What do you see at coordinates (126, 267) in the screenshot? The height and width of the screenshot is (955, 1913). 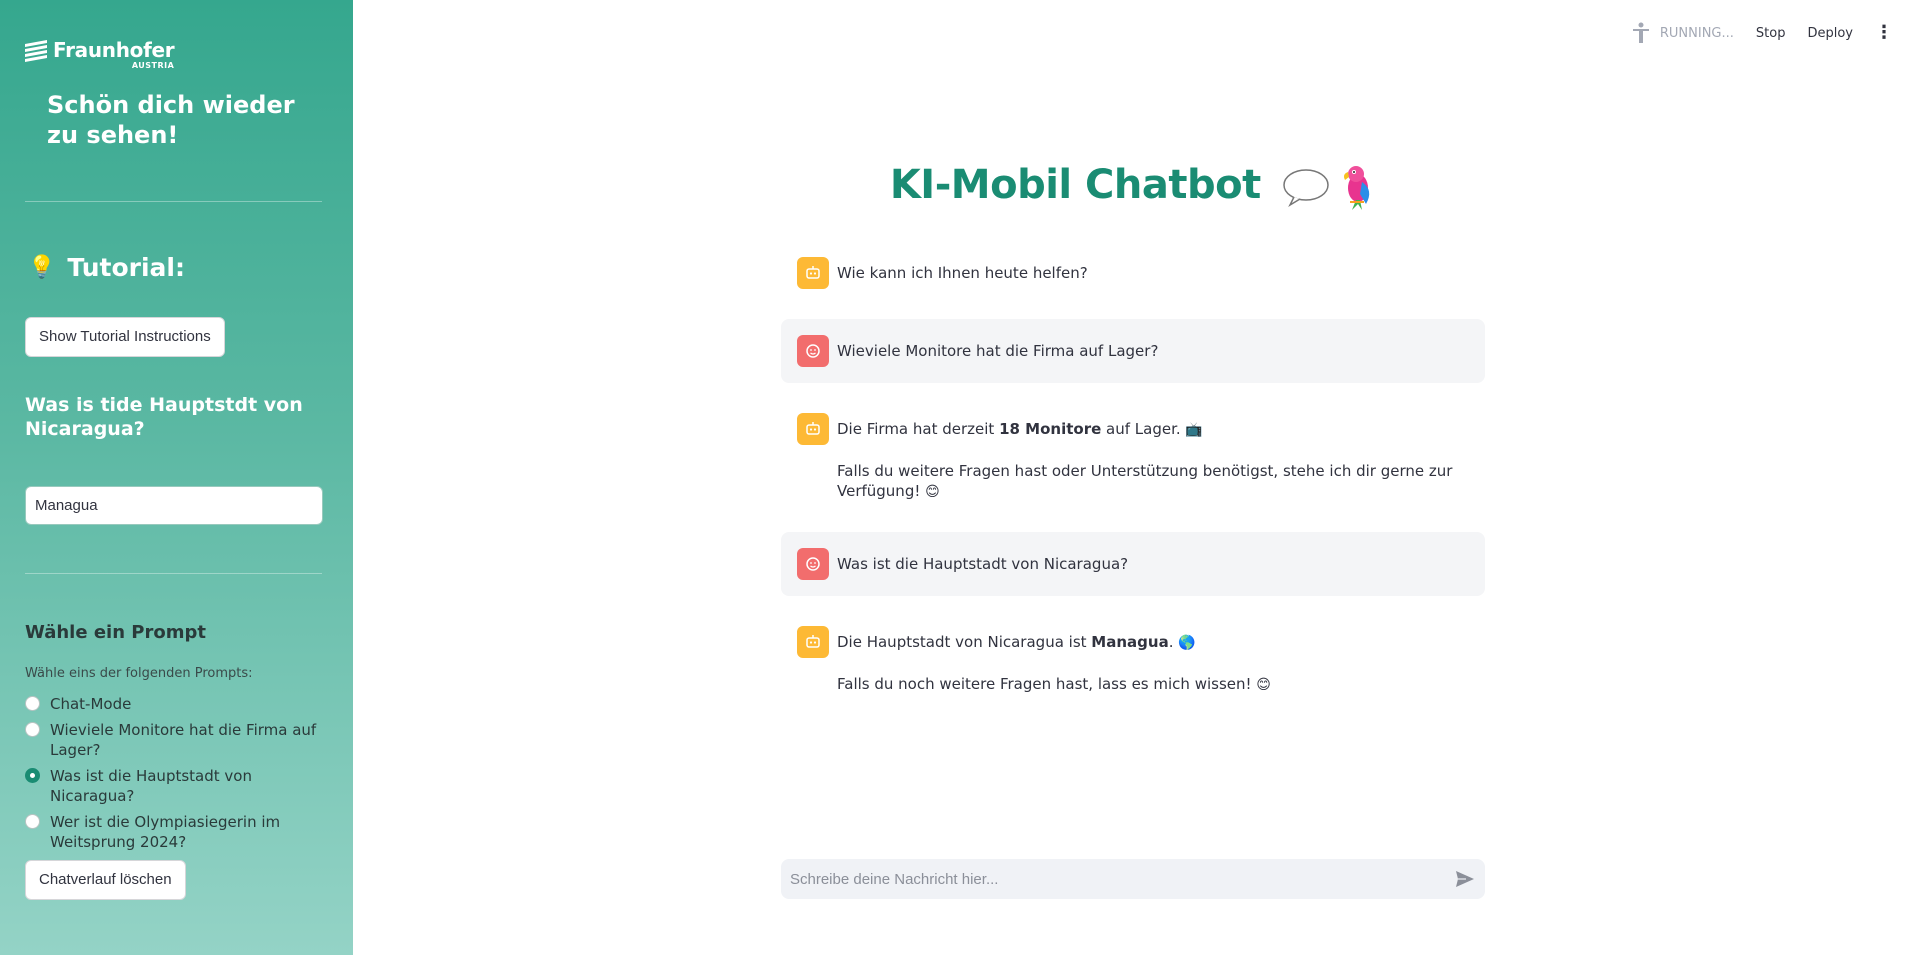 I see `tutorial-heading-text: Tutorial:` at bounding box center [126, 267].